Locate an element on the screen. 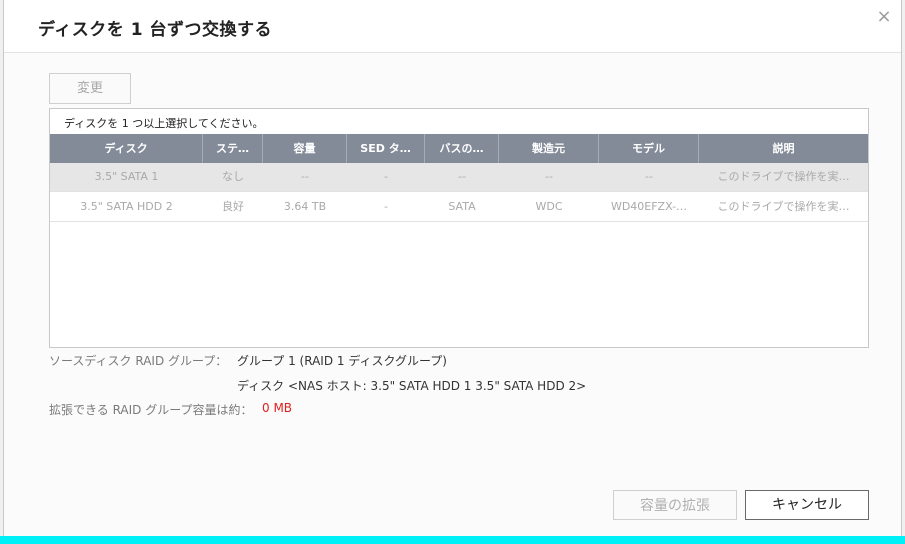 Image resolution: width=905 pixels, height=544 pixels. column-header-capacity: 容量 is located at coordinates (305, 148).